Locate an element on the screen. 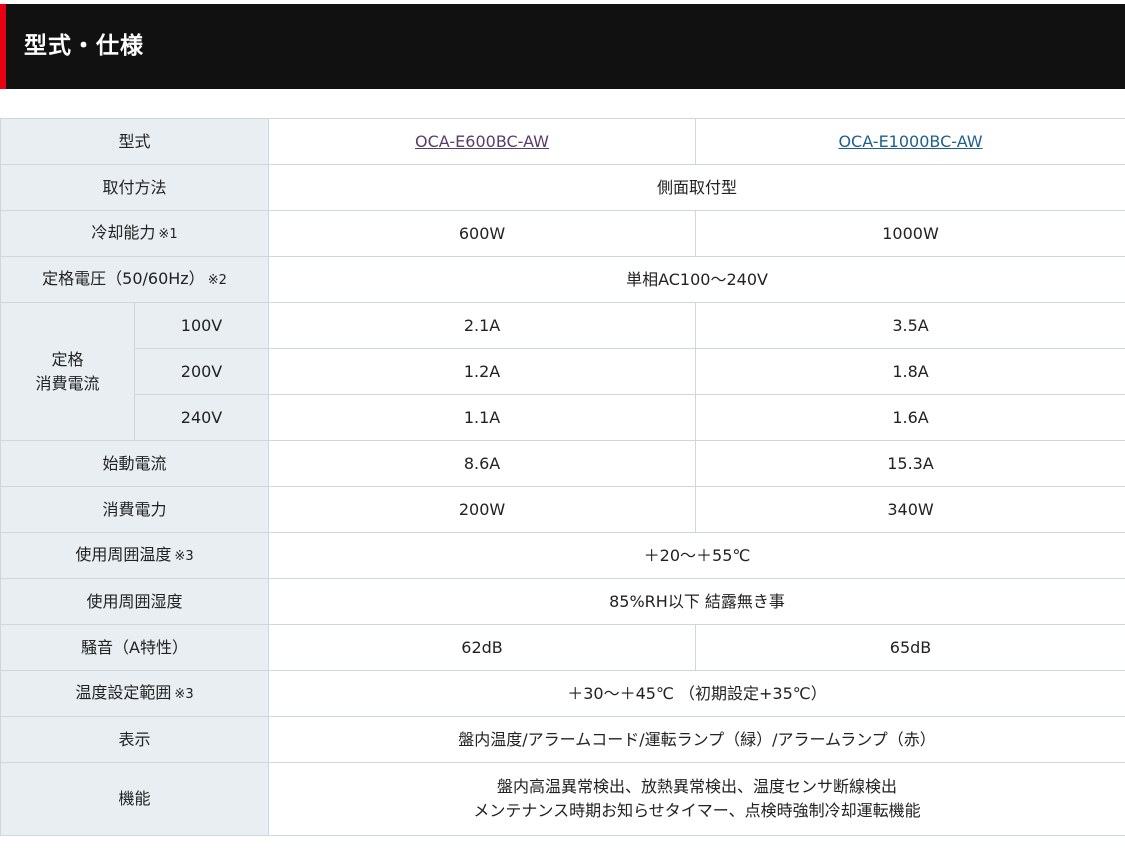 The height and width of the screenshot is (851, 1125). current-label-line2: 消費電流 is located at coordinates (67, 383).